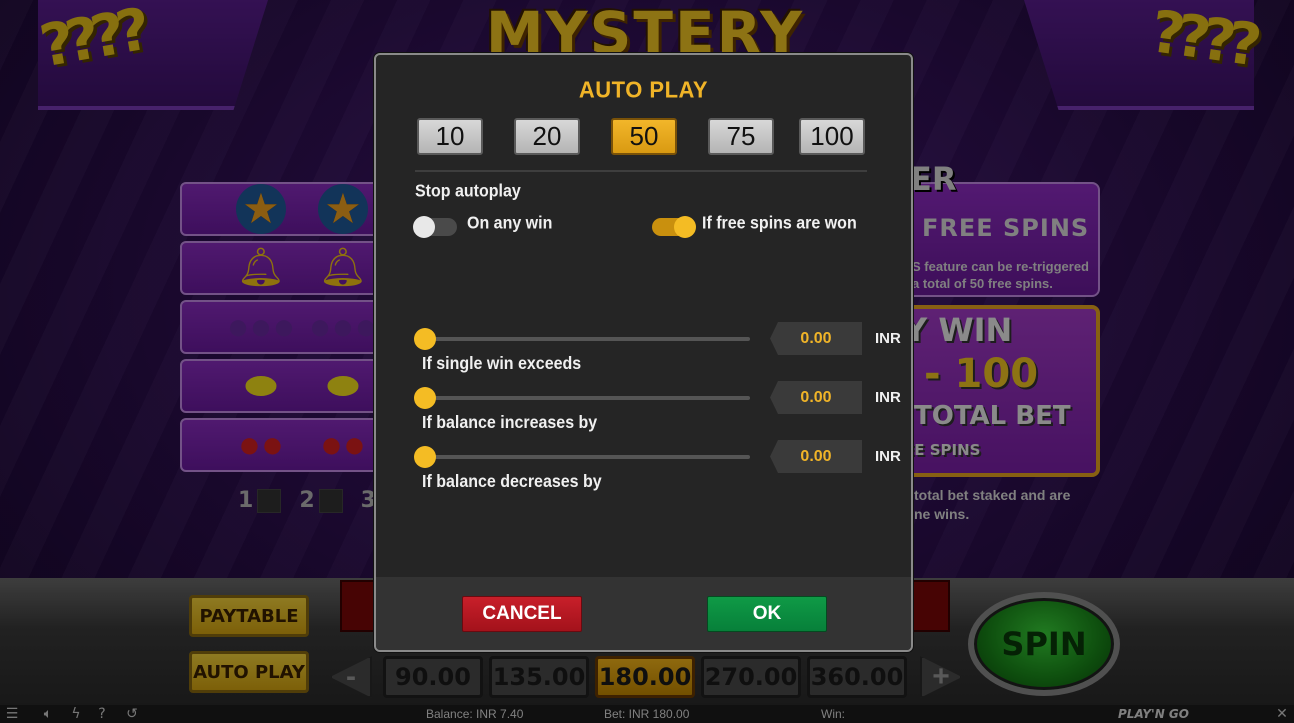 Image resolution: width=1294 pixels, height=723 pixels. Describe the element at coordinates (502, 364) in the screenshot. I see `slider-label: If single win exceeds` at that location.